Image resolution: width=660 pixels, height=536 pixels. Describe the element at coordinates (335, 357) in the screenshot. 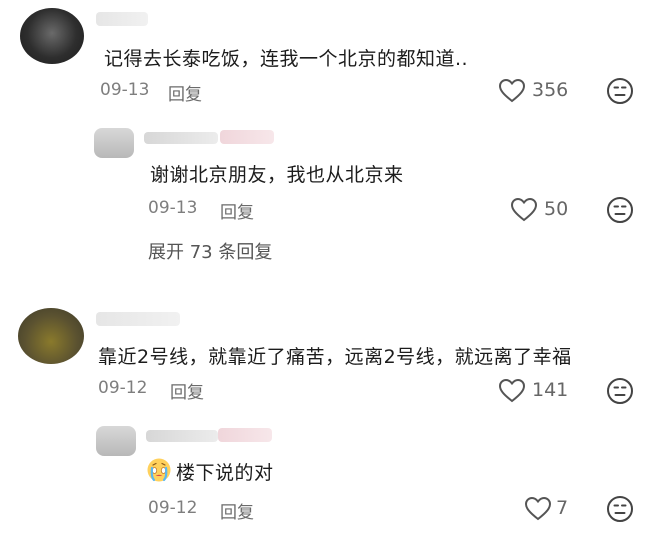

I see `comment-text: 靠近2号线，就靠近了痛苦，远离2号线，就远离了幸福` at that location.